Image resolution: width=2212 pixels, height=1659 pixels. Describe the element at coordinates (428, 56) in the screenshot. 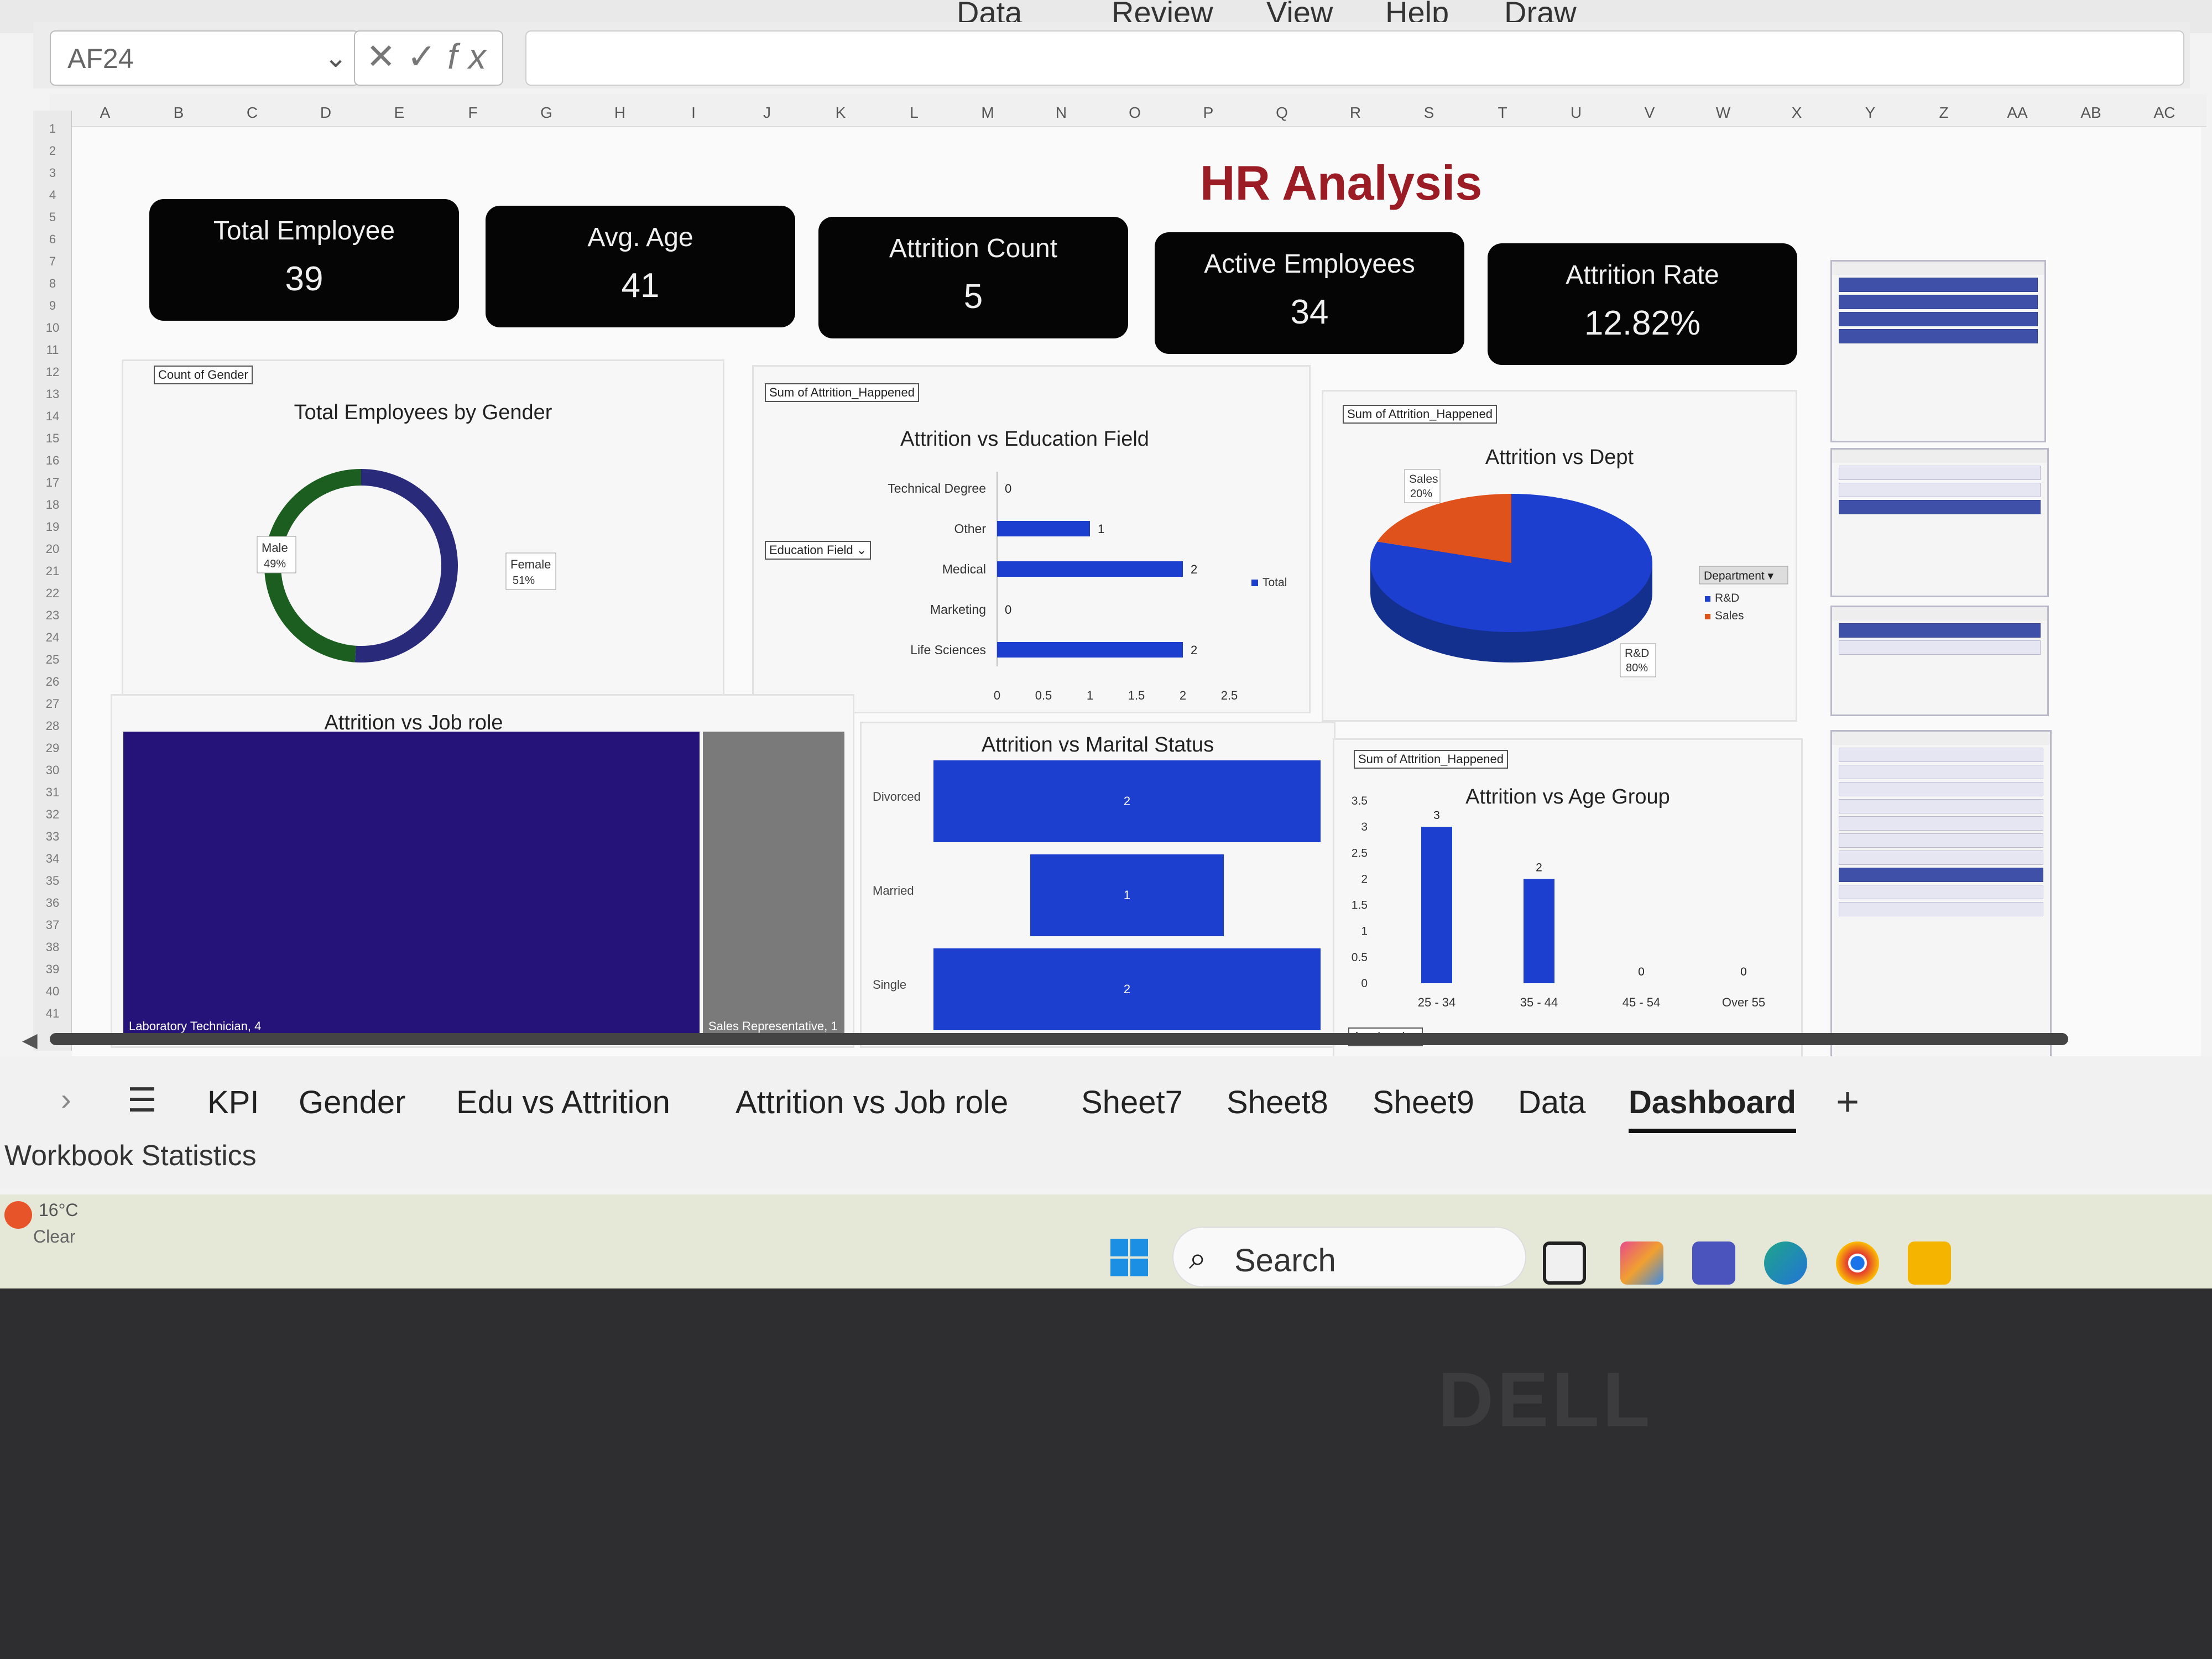

I see `confirm-icon: ✓` at that location.